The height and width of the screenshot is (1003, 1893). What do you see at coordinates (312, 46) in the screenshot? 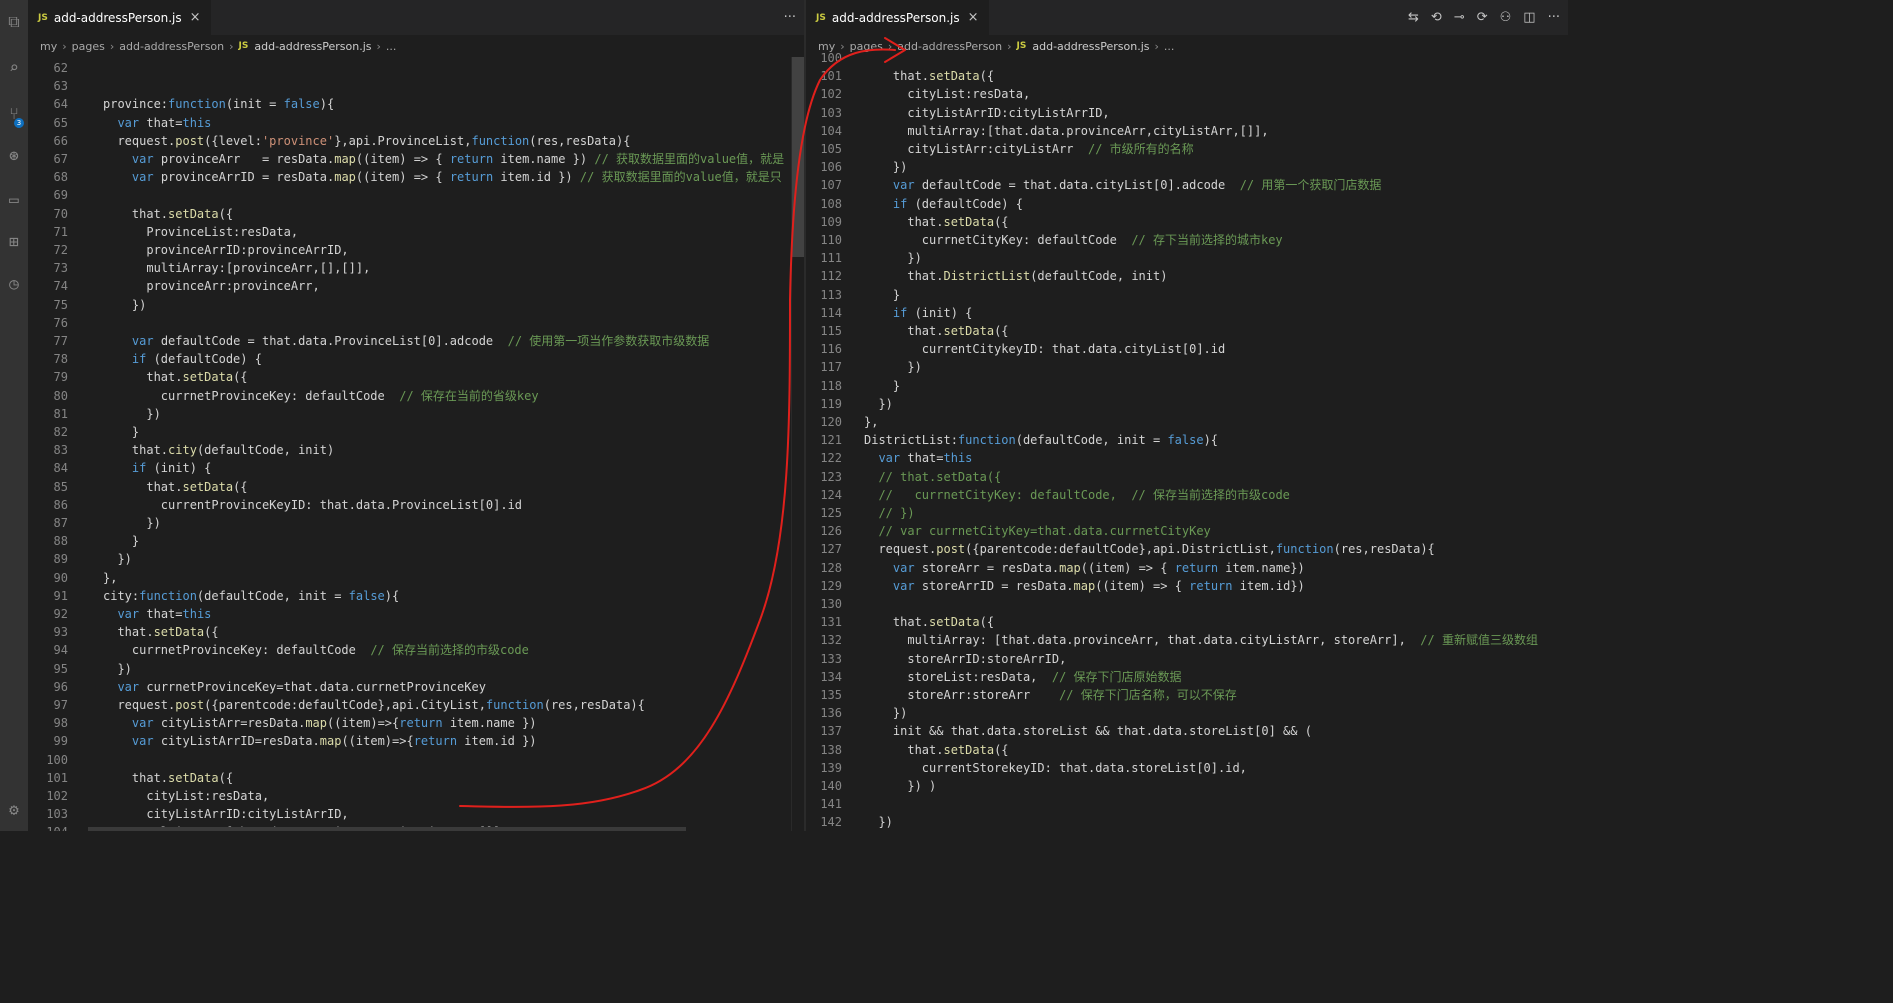
I see `breadcrumb-item: add-addressPerson.js` at bounding box center [312, 46].